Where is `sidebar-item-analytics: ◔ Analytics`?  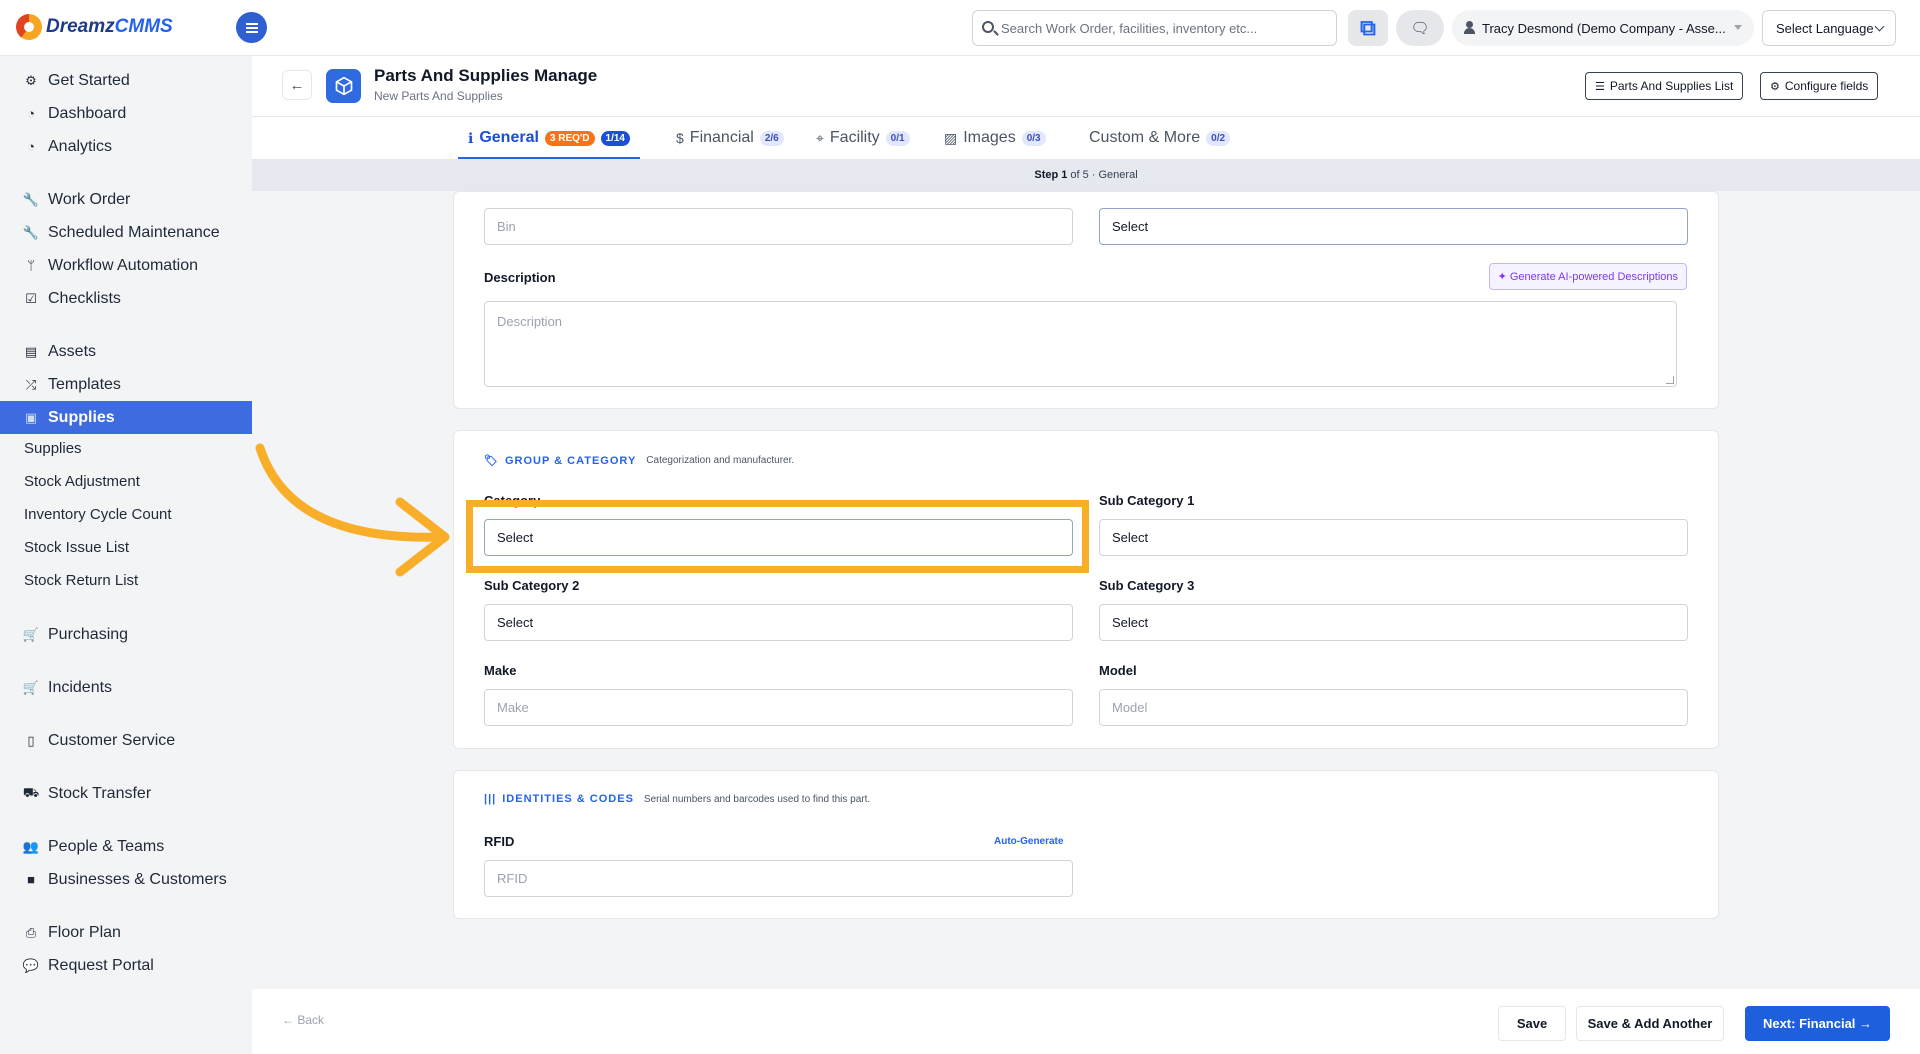 sidebar-item-analytics: ◔ Analytics is located at coordinates (126, 146).